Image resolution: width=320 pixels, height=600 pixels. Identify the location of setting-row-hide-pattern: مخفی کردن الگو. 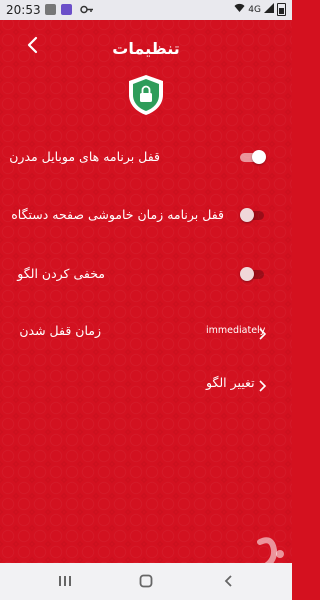
(146, 274).